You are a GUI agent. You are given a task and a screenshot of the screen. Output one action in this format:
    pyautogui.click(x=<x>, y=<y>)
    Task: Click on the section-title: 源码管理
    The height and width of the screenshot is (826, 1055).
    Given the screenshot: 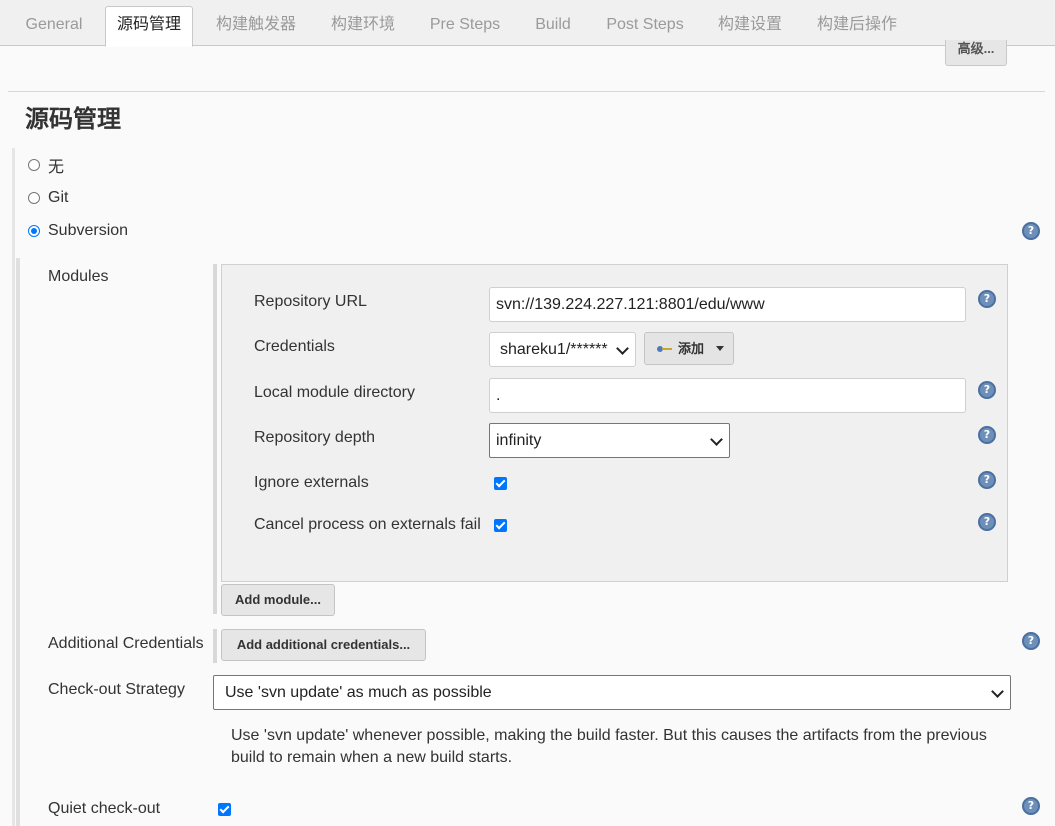 What is the action you would take?
    pyautogui.click(x=73, y=119)
    